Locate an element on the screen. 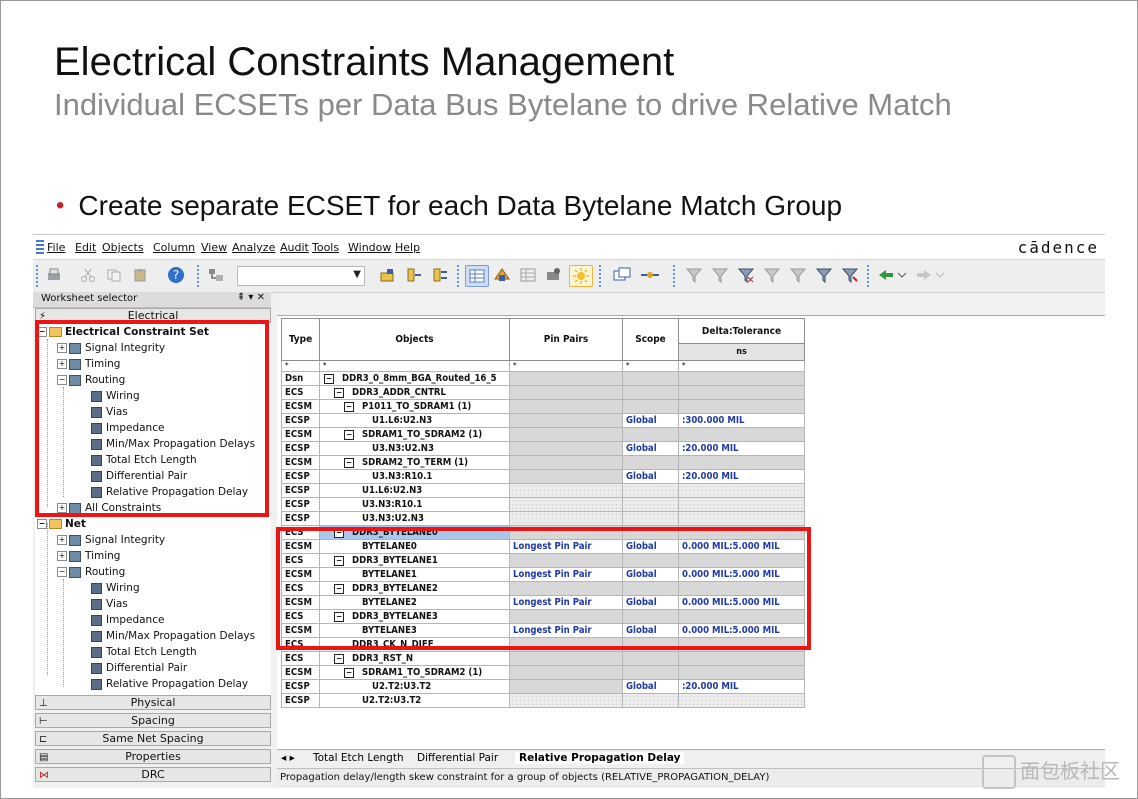 The image size is (1138, 799). pin2-icon is located at coordinates (440, 275).